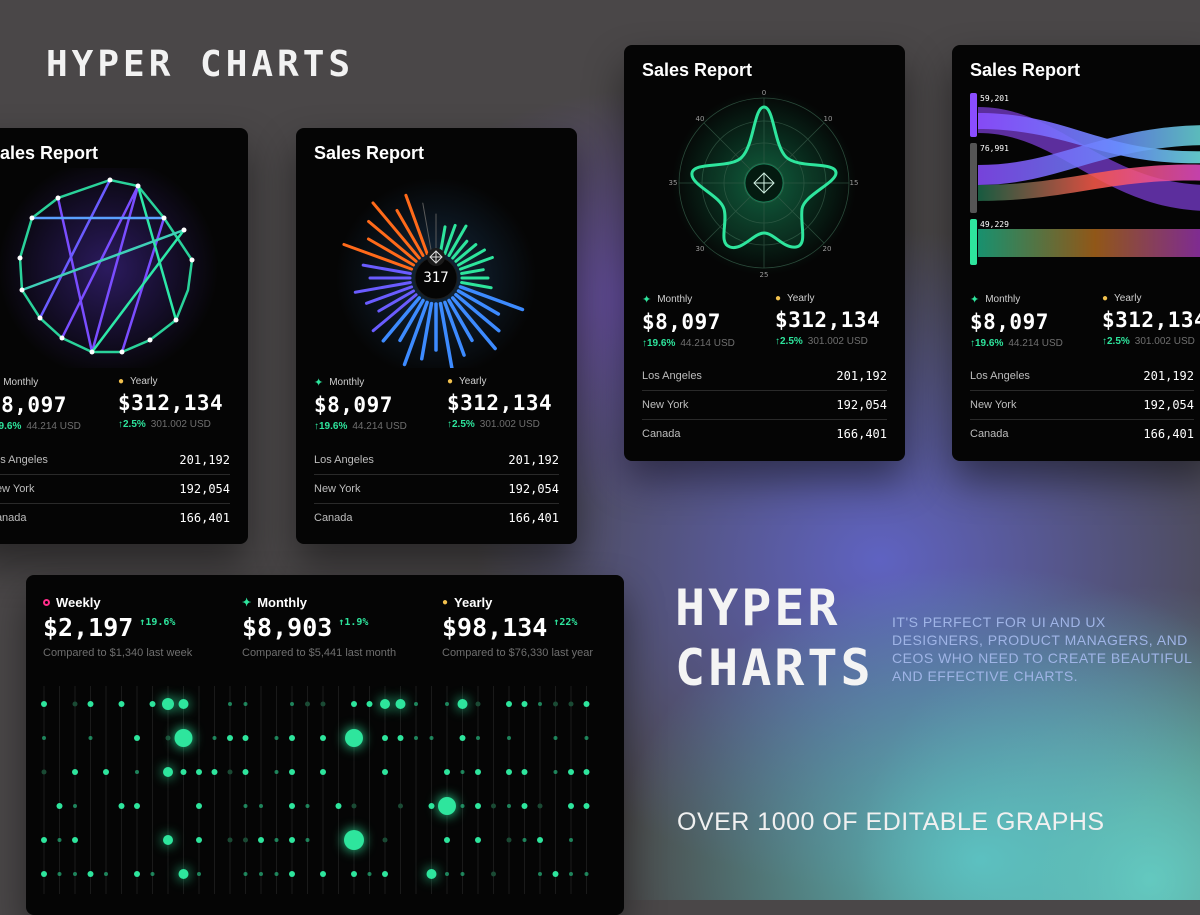 The width and height of the screenshot is (1200, 915). What do you see at coordinates (118, 653) in the screenshot?
I see `stat-compare: Compared to $1,340 last week` at bounding box center [118, 653].